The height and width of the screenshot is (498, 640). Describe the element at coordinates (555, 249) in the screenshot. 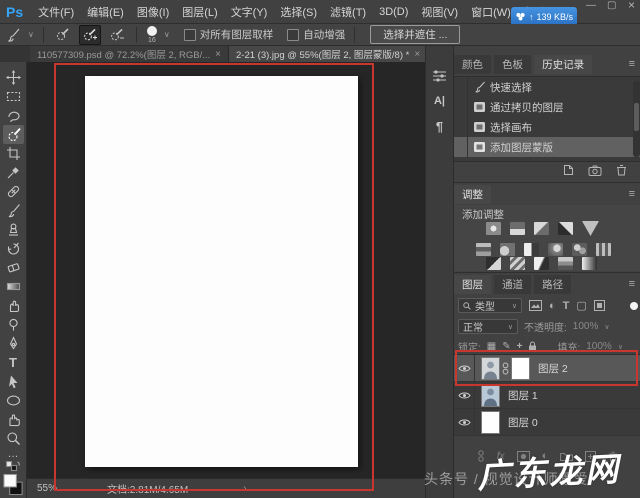

I see `photo-filter-icon` at that location.